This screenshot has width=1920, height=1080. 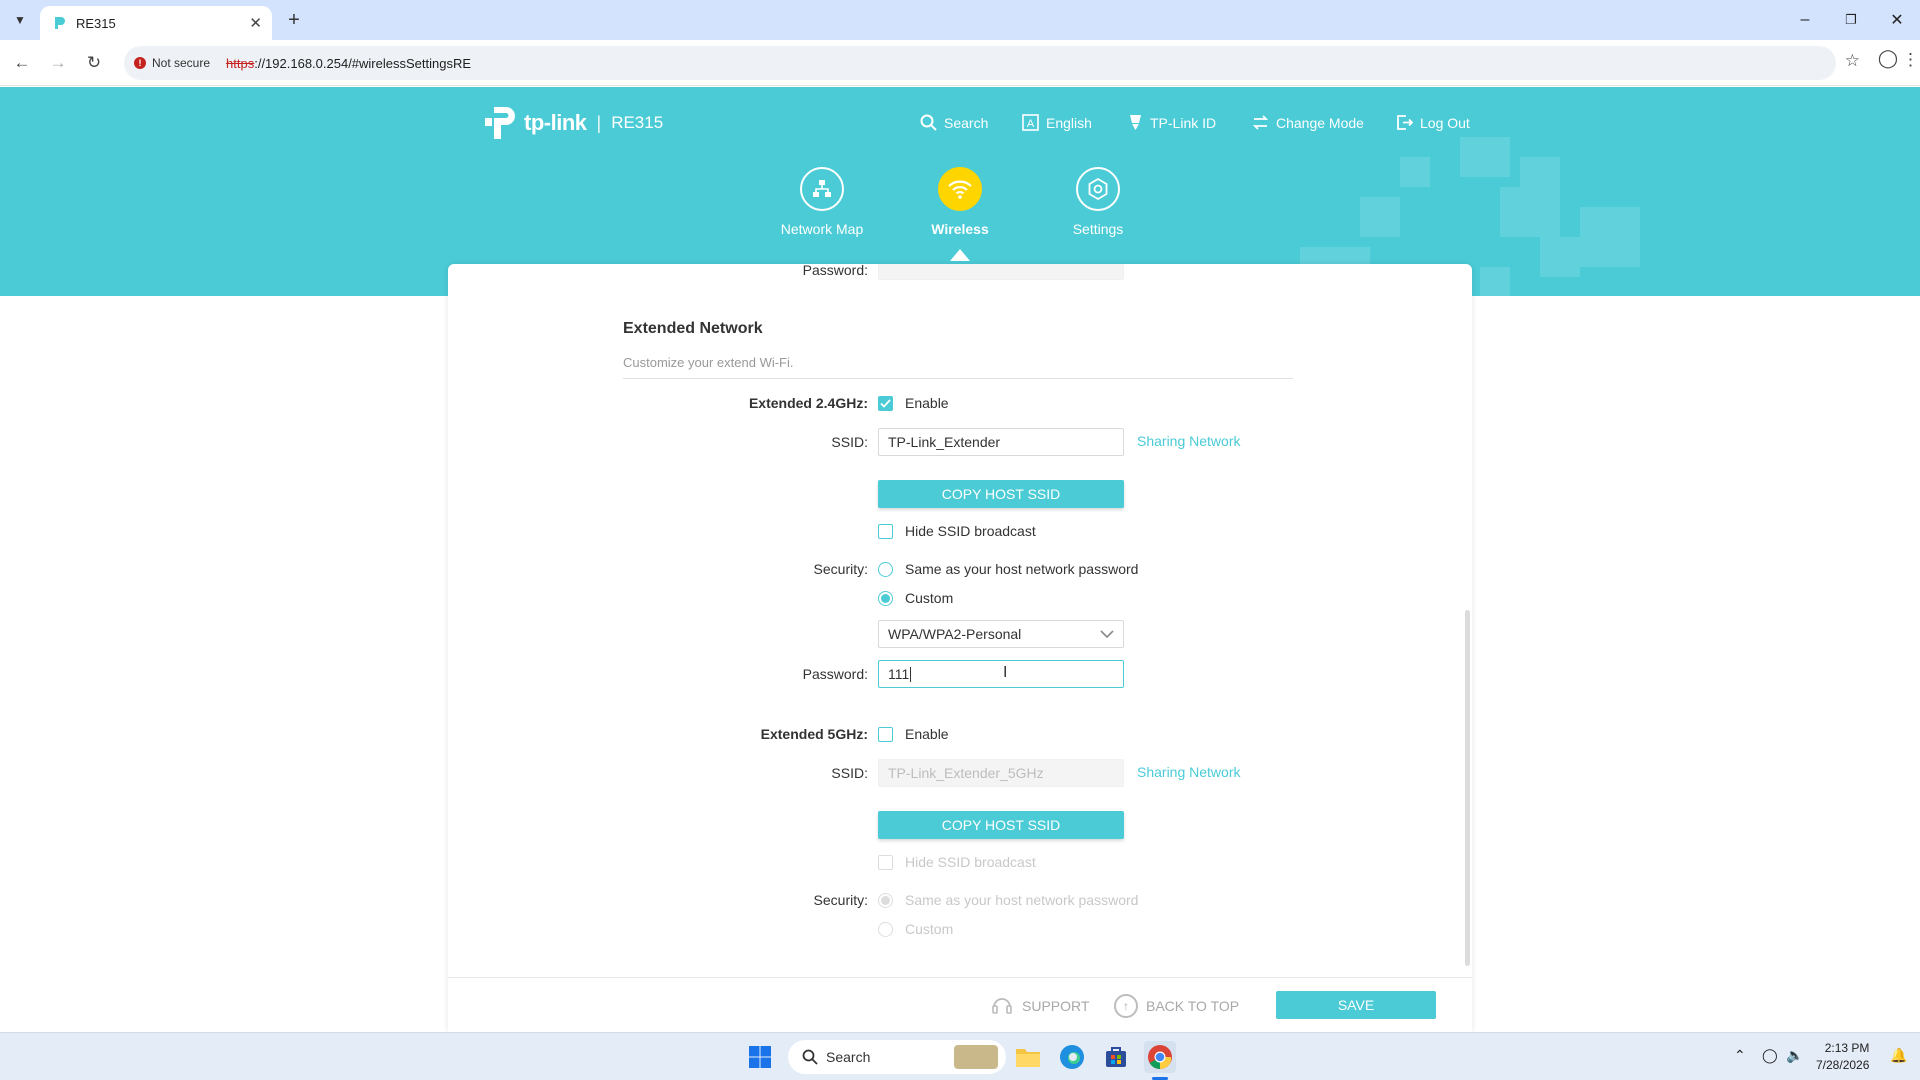 What do you see at coordinates (1069, 122) in the screenshot?
I see `language-label: English` at bounding box center [1069, 122].